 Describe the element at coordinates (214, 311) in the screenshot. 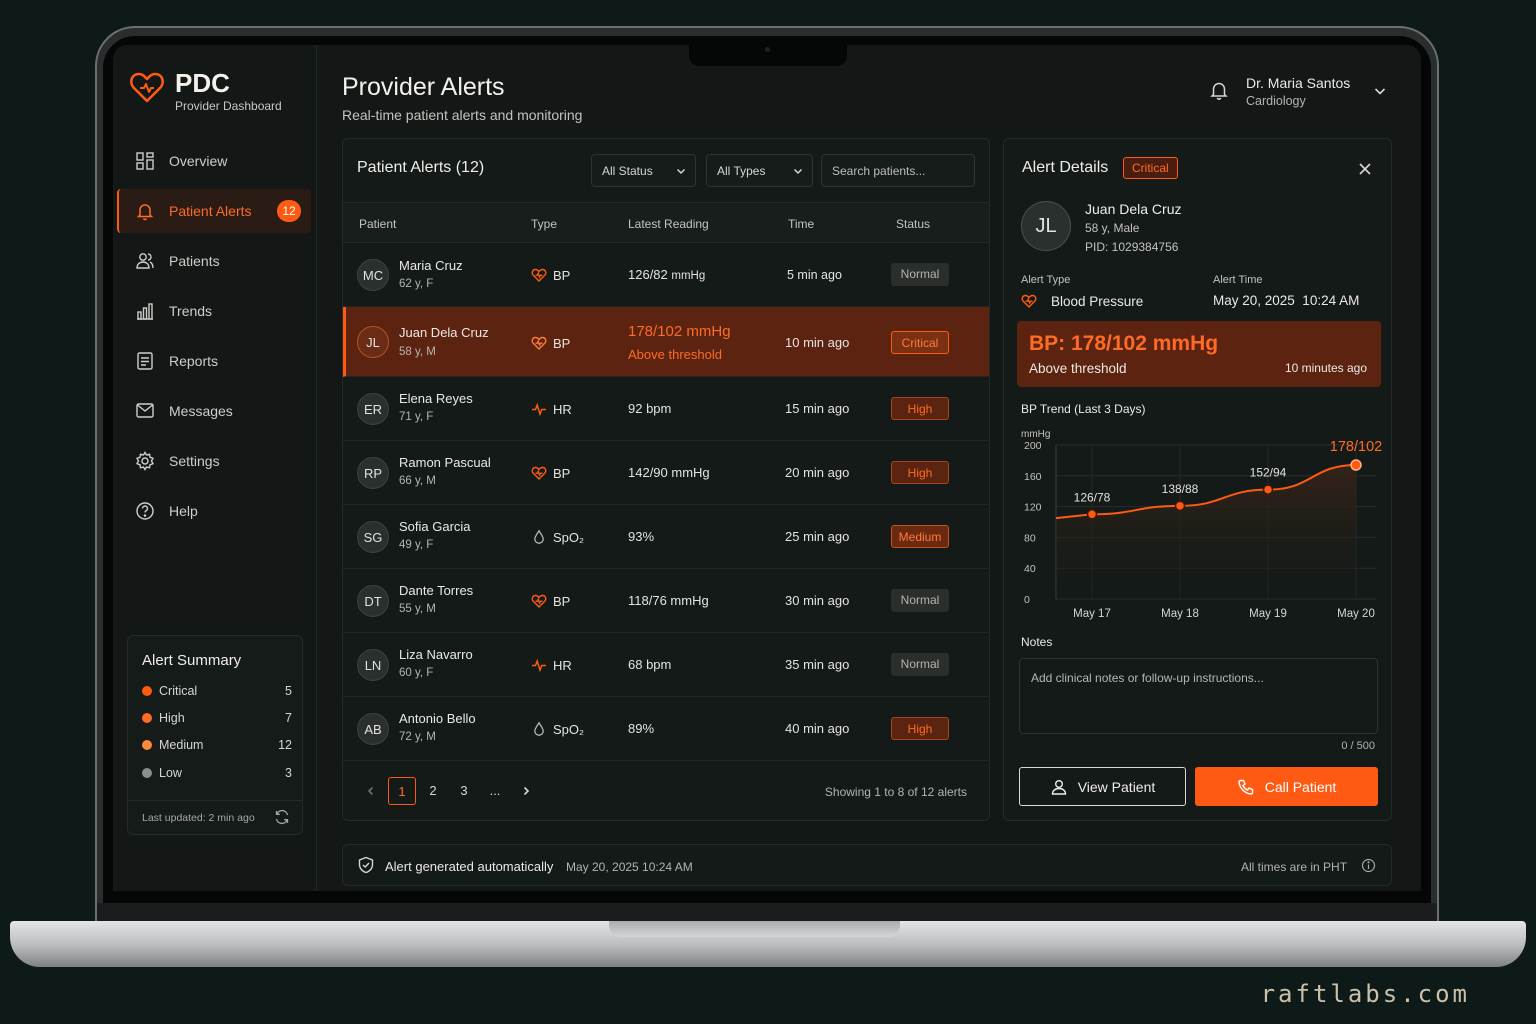

I see `sidebar-item-trends: Trends` at that location.